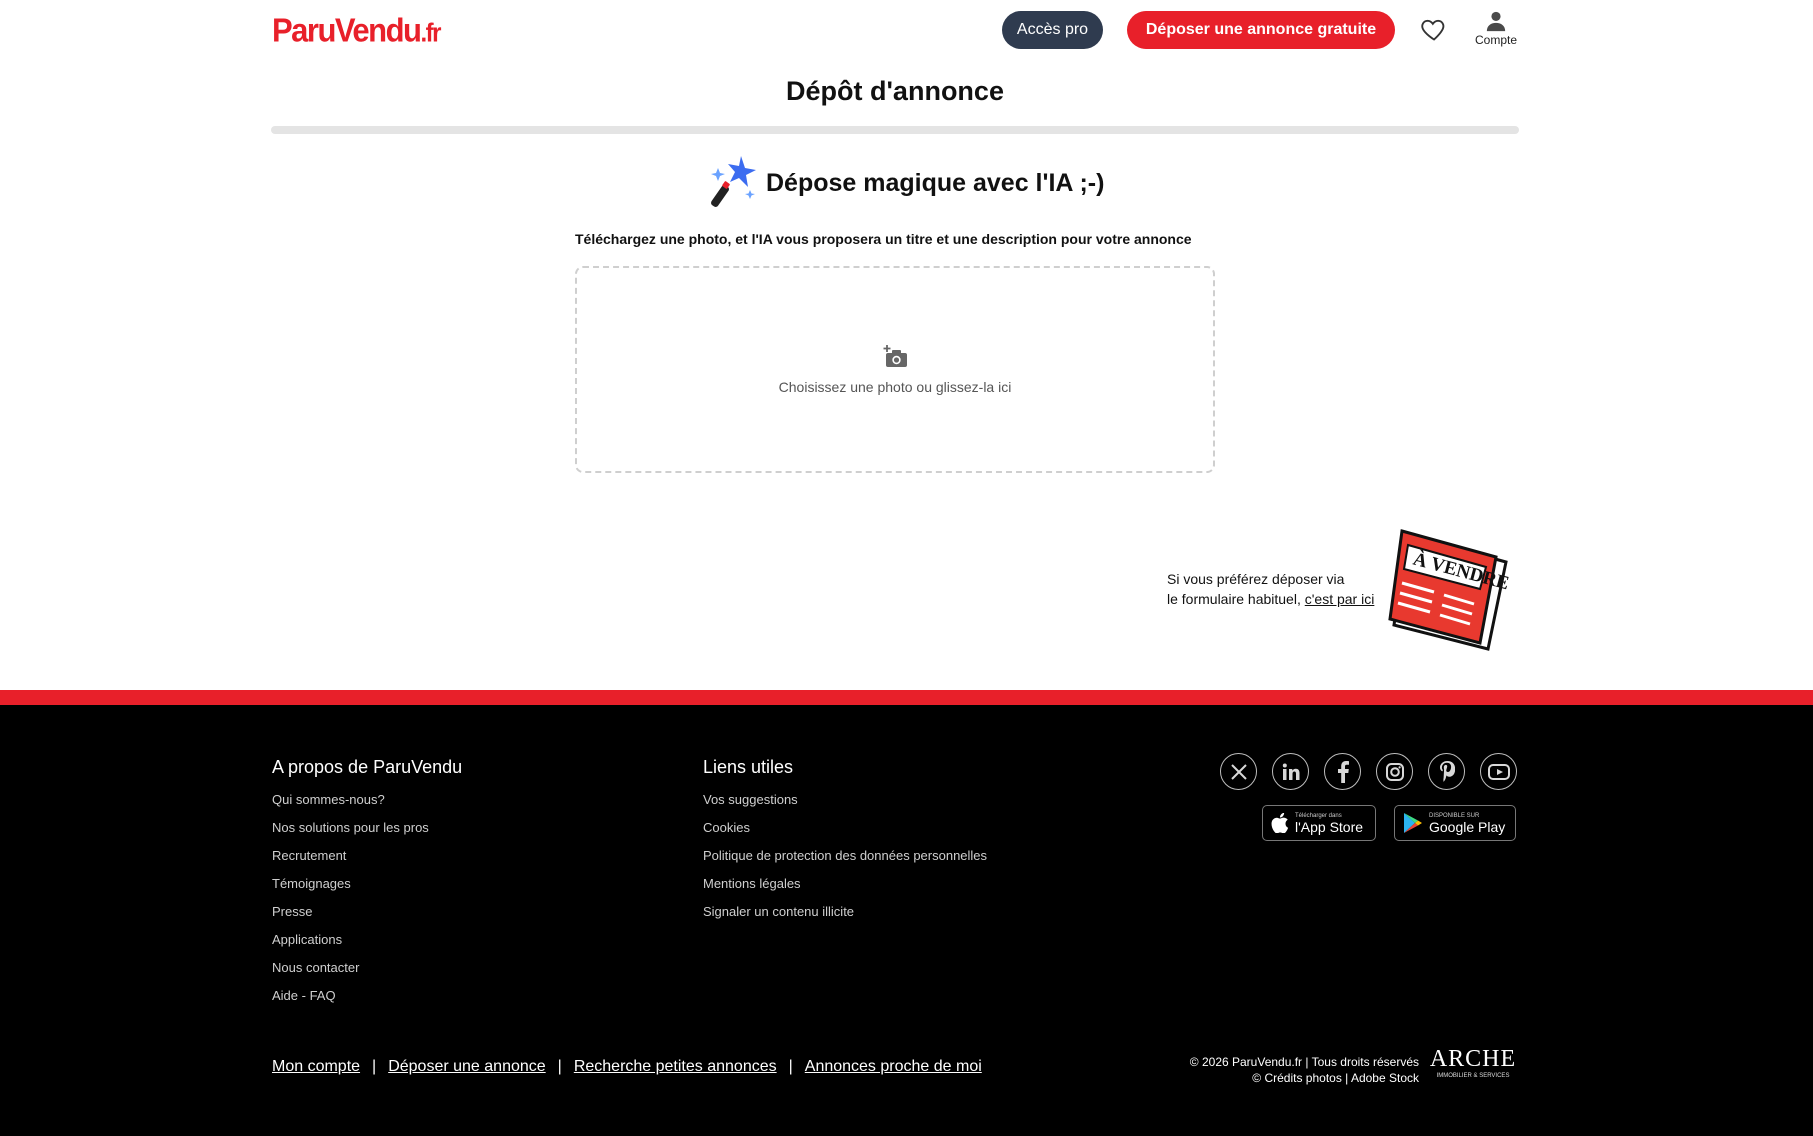 The height and width of the screenshot is (1136, 1813). What do you see at coordinates (466, 1067) in the screenshot?
I see `bottom-link-deposer: Déposer une annonce` at bounding box center [466, 1067].